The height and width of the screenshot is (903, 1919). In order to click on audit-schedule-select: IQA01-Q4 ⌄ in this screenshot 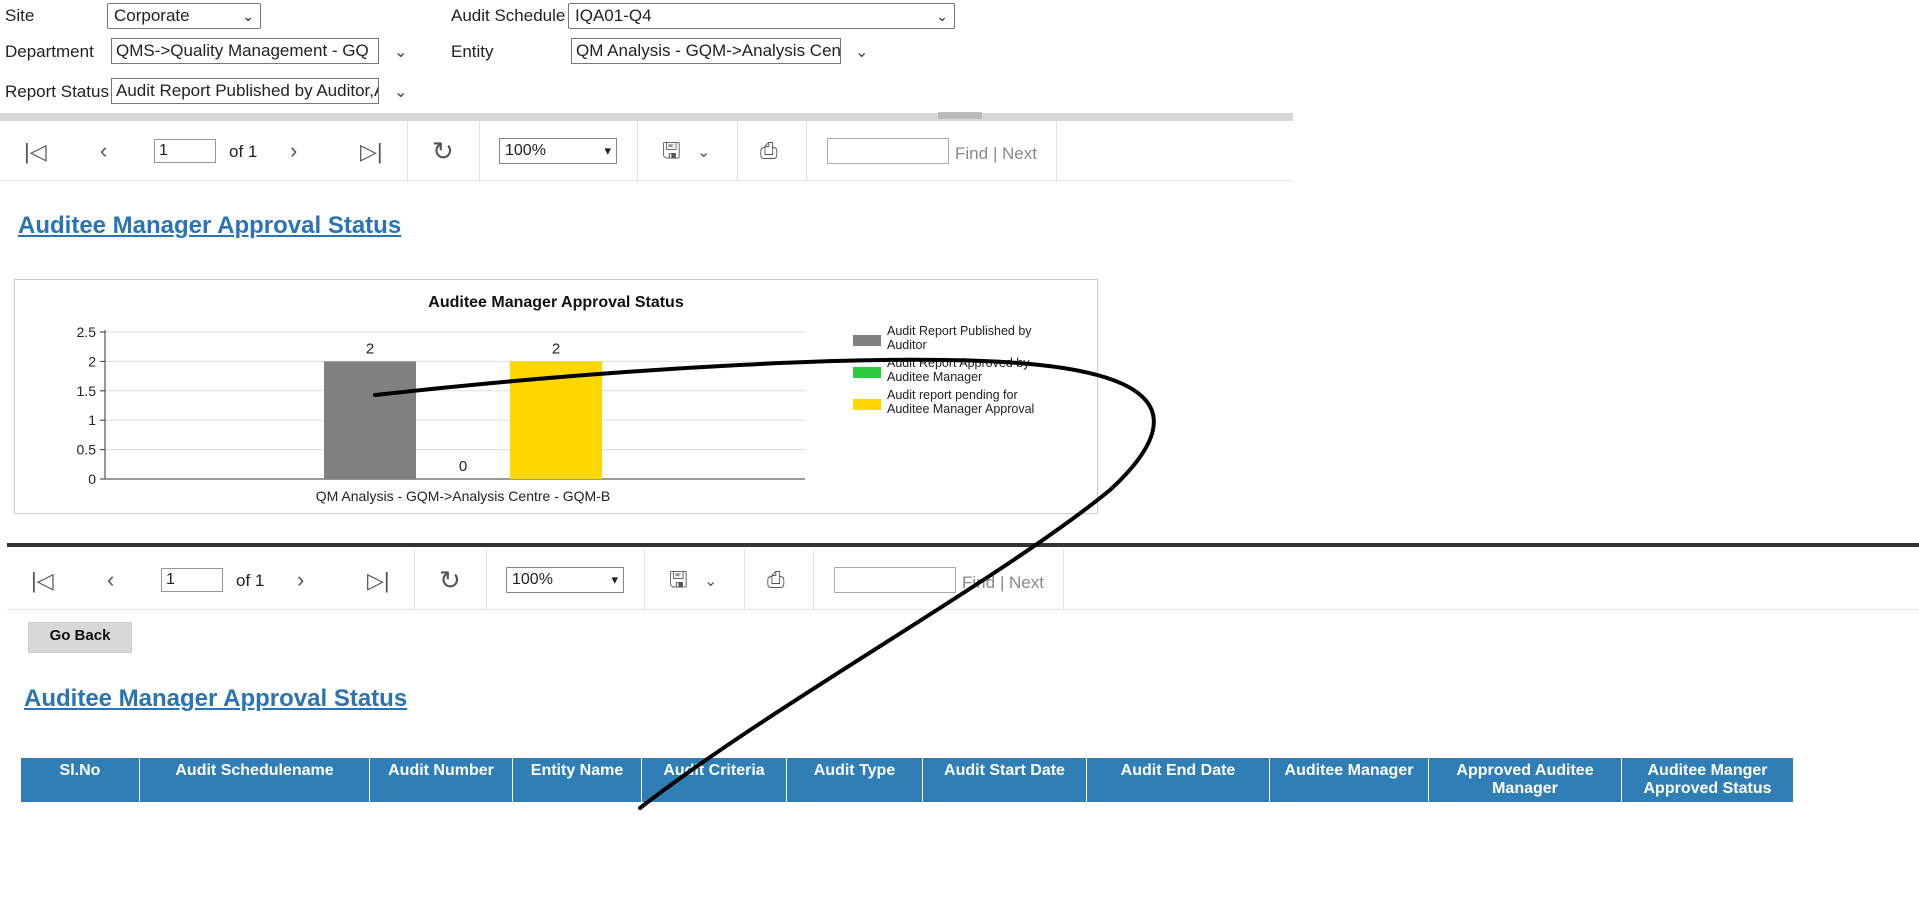, I will do `click(761, 16)`.